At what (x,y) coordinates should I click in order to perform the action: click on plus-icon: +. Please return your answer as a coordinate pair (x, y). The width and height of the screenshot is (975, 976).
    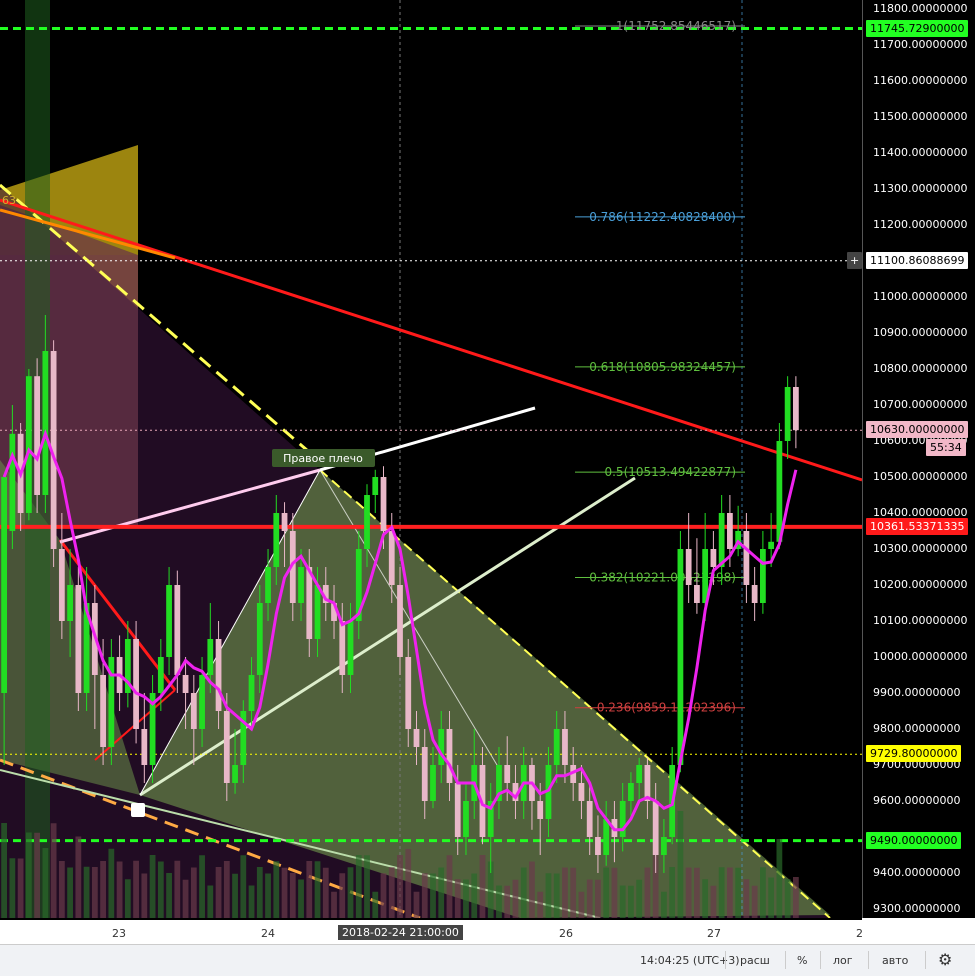
    Looking at the image, I should click on (855, 260).